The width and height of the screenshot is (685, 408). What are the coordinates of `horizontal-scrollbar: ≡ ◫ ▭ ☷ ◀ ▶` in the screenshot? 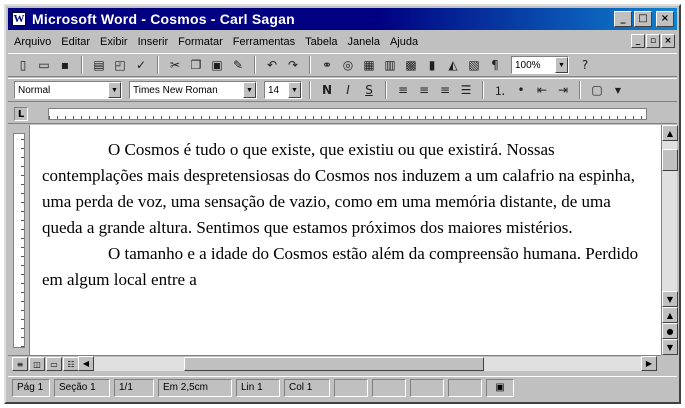 It's located at (334, 363).